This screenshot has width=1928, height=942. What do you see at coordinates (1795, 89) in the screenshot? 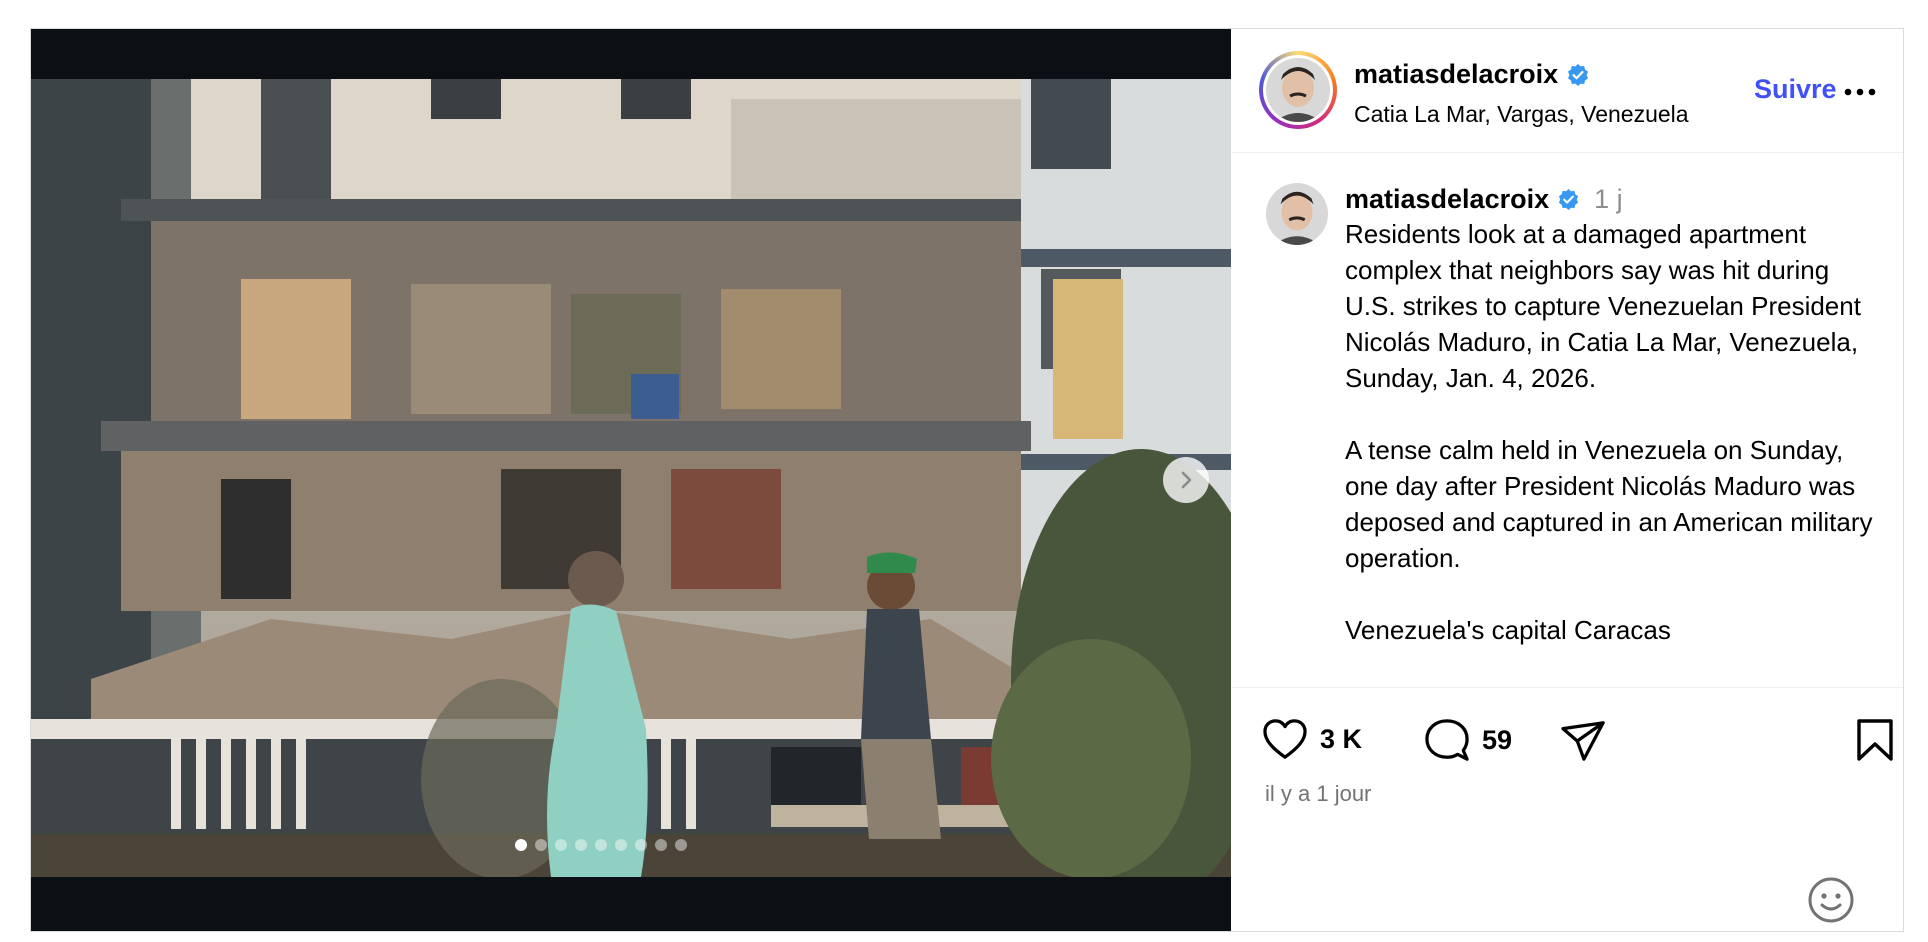
I see `follow-button: Suivre` at bounding box center [1795, 89].